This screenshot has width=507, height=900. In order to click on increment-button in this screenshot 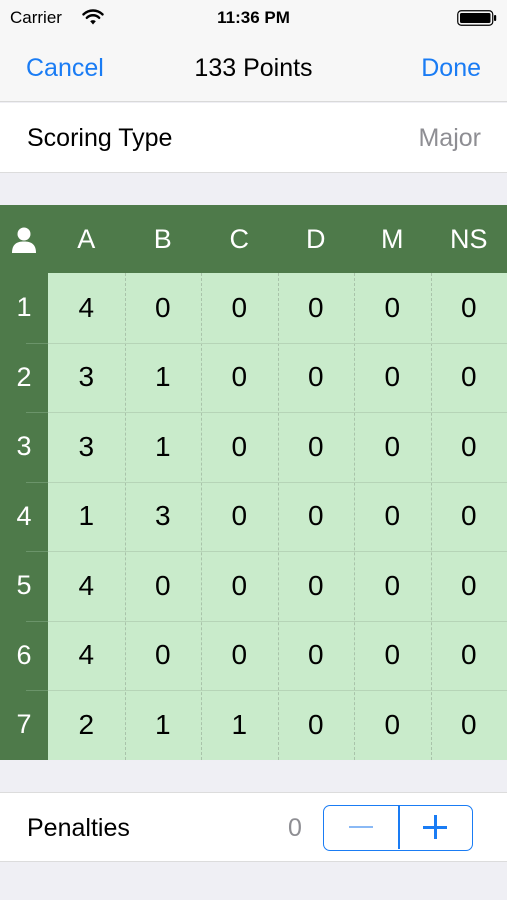, I will do `click(435, 827)`.